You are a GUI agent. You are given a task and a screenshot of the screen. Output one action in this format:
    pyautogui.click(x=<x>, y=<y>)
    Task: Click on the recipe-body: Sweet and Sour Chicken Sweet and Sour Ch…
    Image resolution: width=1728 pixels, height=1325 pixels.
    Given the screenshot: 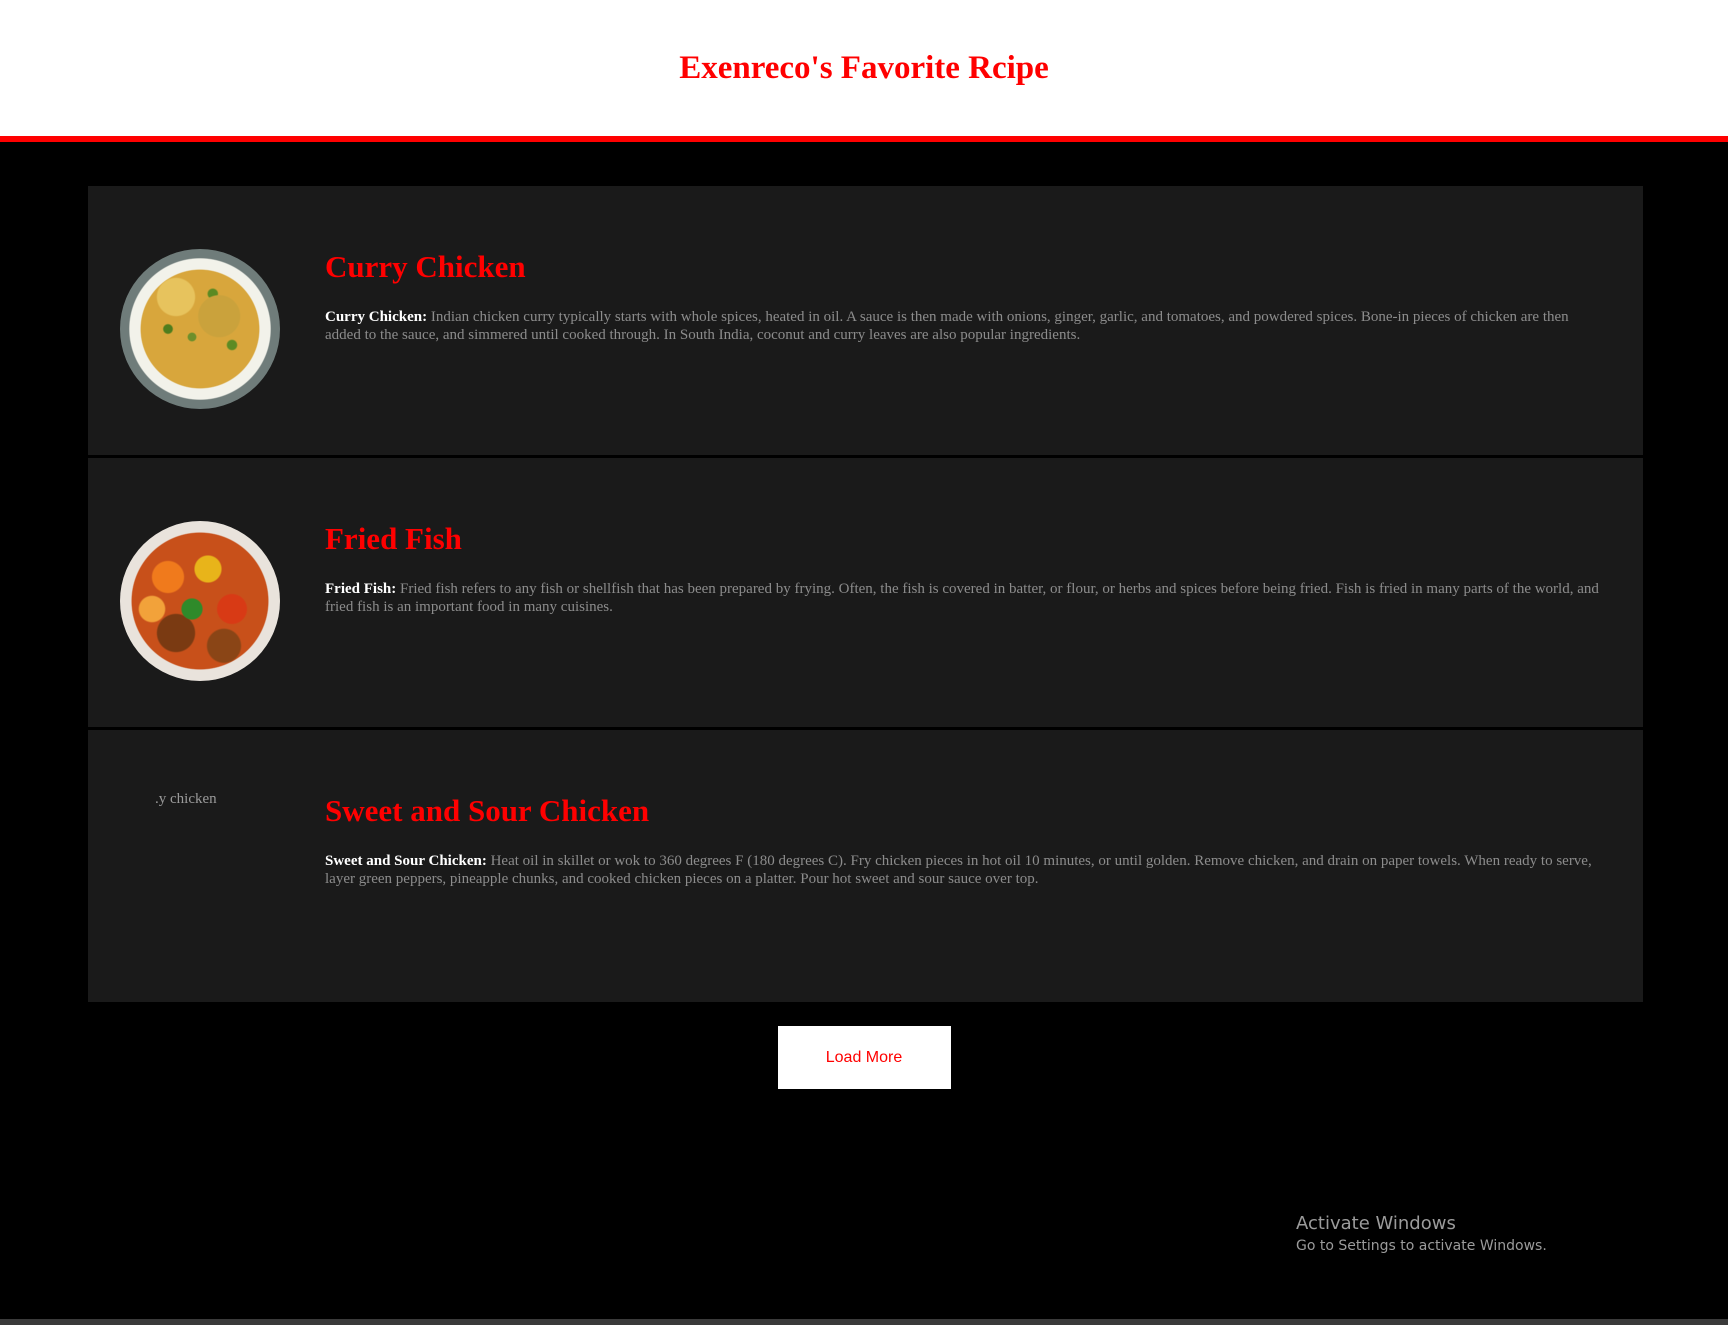 What is the action you would take?
    pyautogui.click(x=965, y=840)
    